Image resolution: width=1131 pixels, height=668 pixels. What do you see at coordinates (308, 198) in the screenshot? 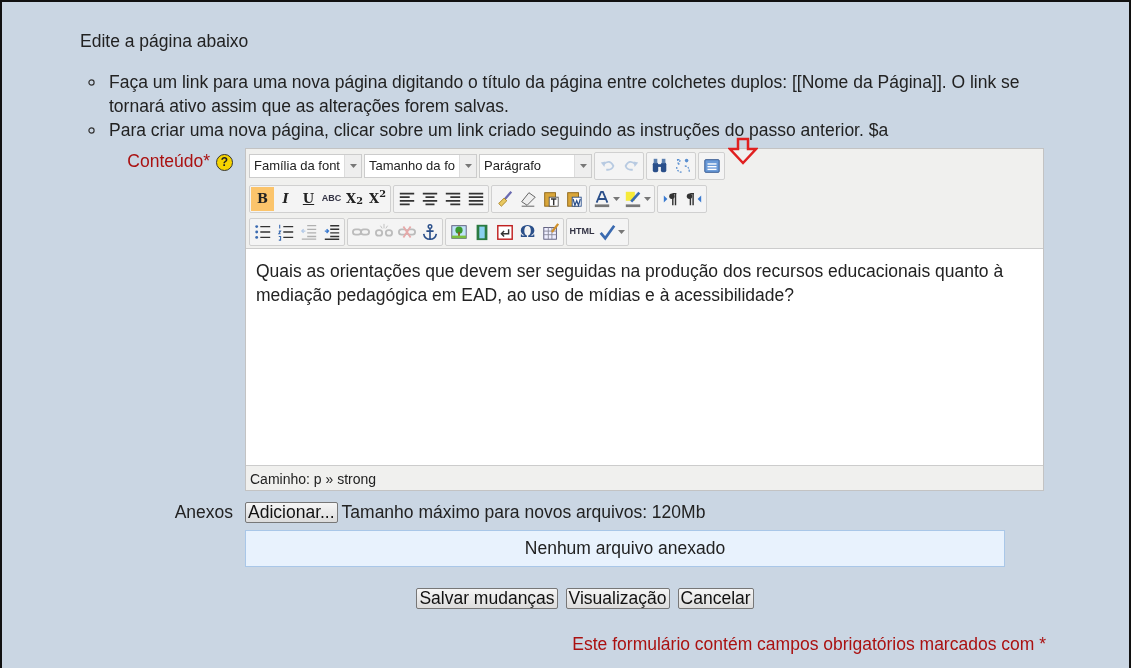
I see `toolbar-button: U` at bounding box center [308, 198].